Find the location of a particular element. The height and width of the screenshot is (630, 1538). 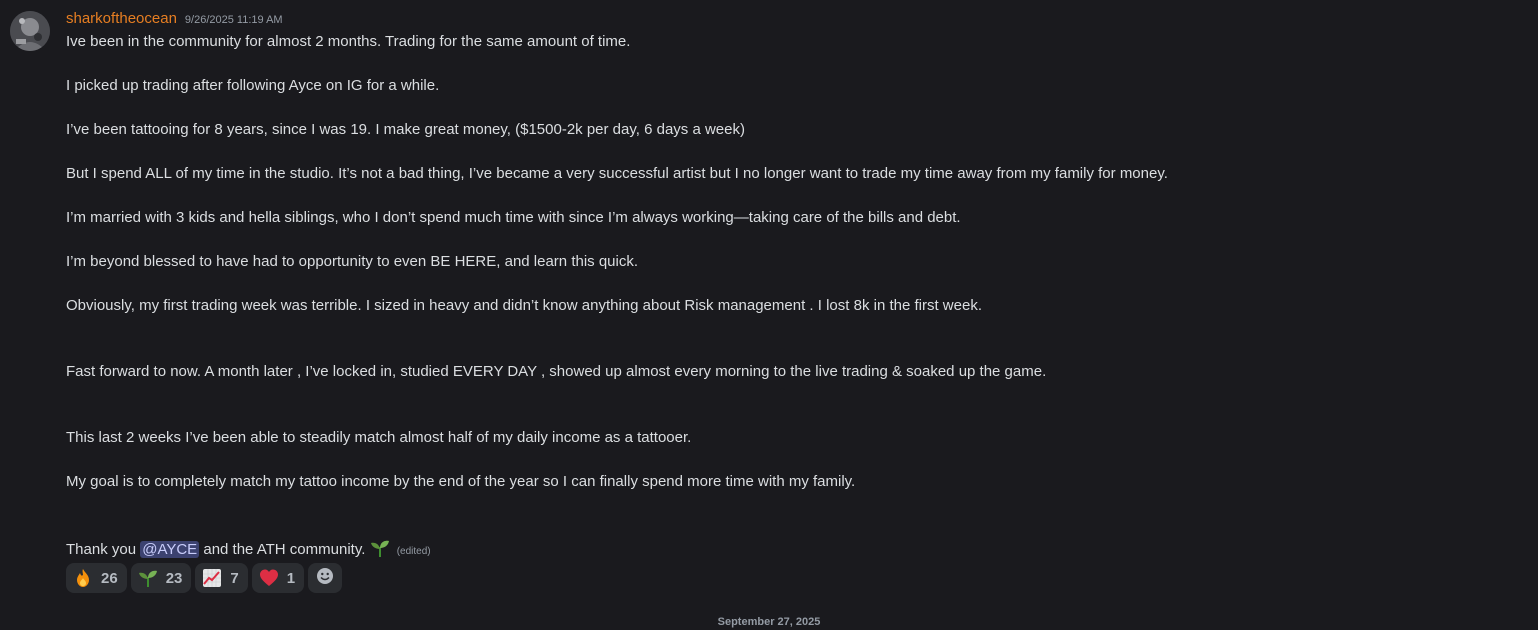

edited-label: (edited) is located at coordinates (413, 551).